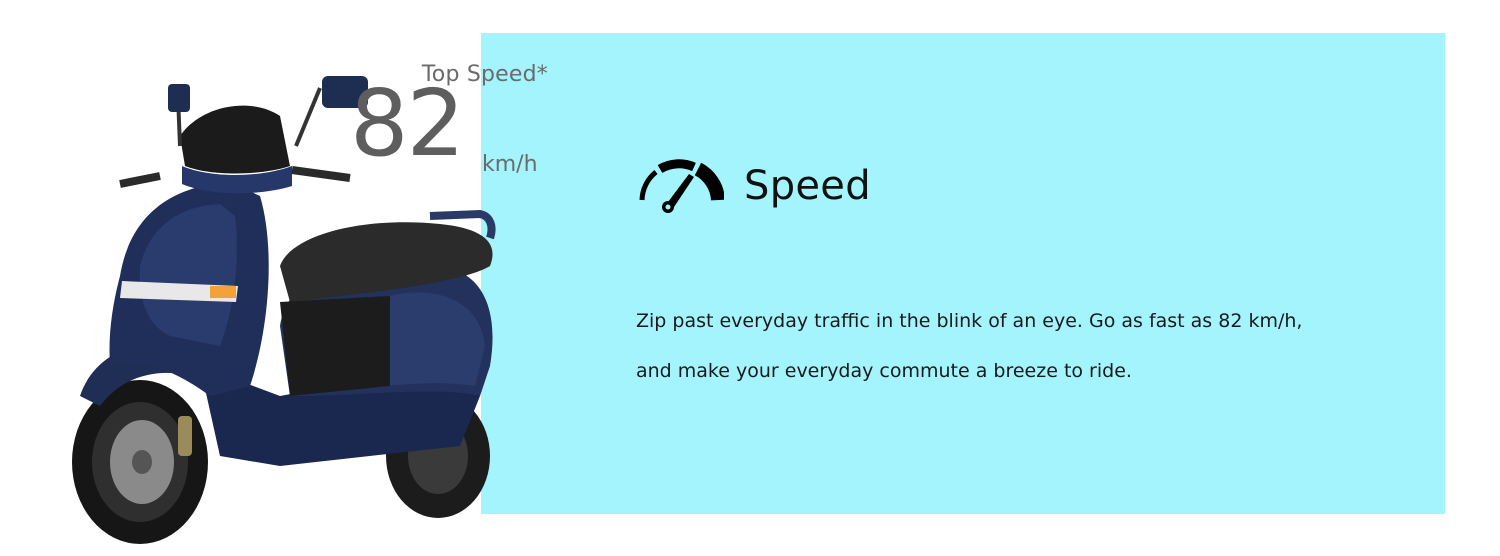 This screenshot has width=1500, height=556. Describe the element at coordinates (510, 164) in the screenshot. I see `top-speed-unit: km/h` at that location.